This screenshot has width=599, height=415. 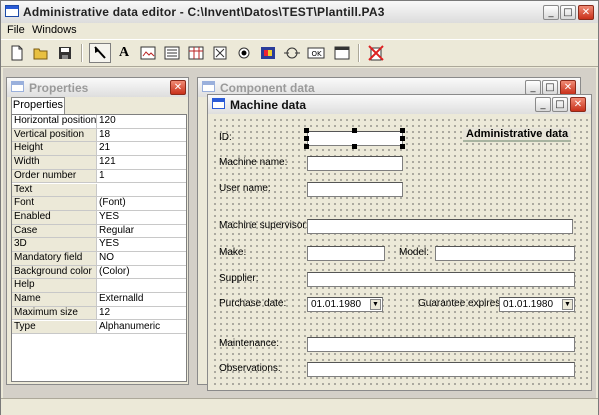 What do you see at coordinates (578, 104) in the screenshot?
I see `machine-close-button: ✕` at bounding box center [578, 104].